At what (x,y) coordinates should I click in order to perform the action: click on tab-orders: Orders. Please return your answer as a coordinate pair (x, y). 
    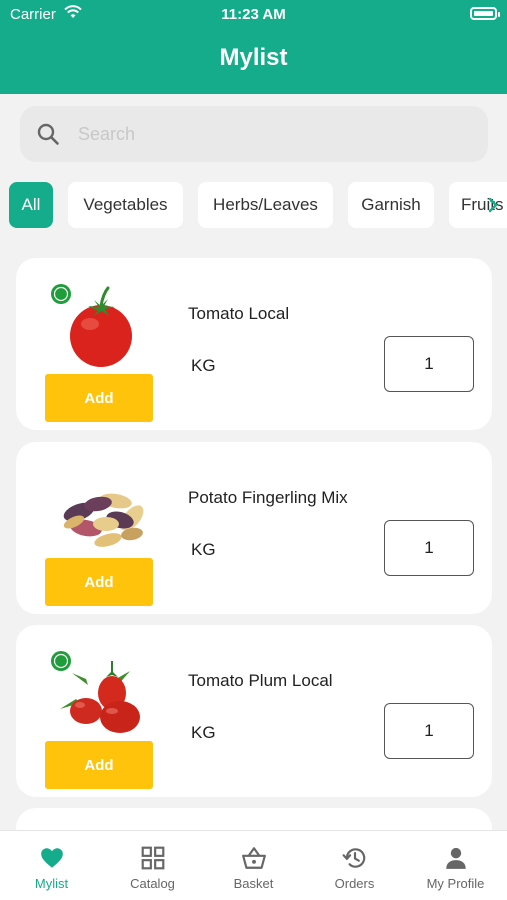
    Looking at the image, I should click on (354, 865).